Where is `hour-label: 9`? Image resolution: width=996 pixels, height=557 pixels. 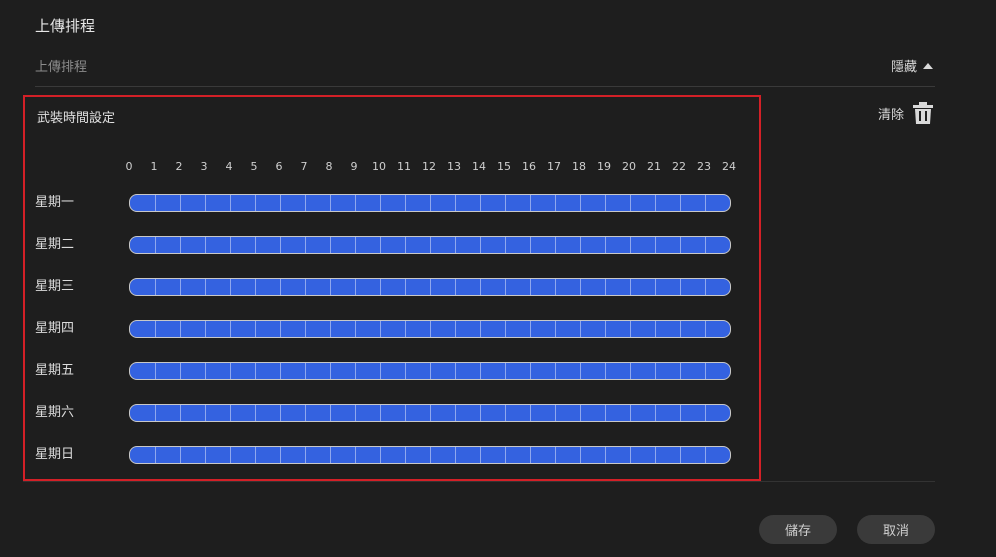 hour-label: 9 is located at coordinates (354, 166).